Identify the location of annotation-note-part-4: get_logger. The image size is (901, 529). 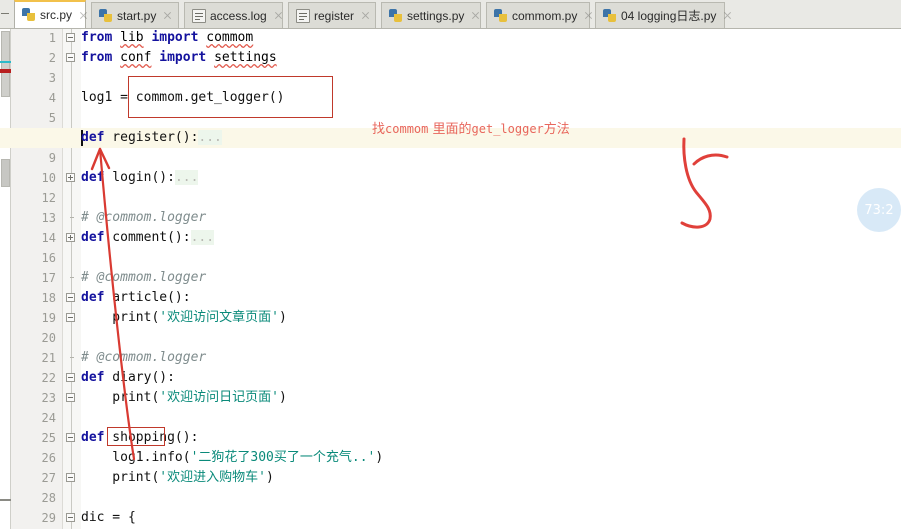
(507, 129).